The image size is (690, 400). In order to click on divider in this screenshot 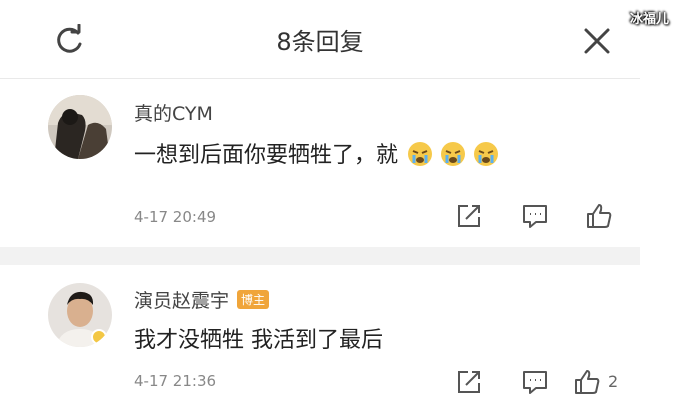, I will do `click(320, 256)`.